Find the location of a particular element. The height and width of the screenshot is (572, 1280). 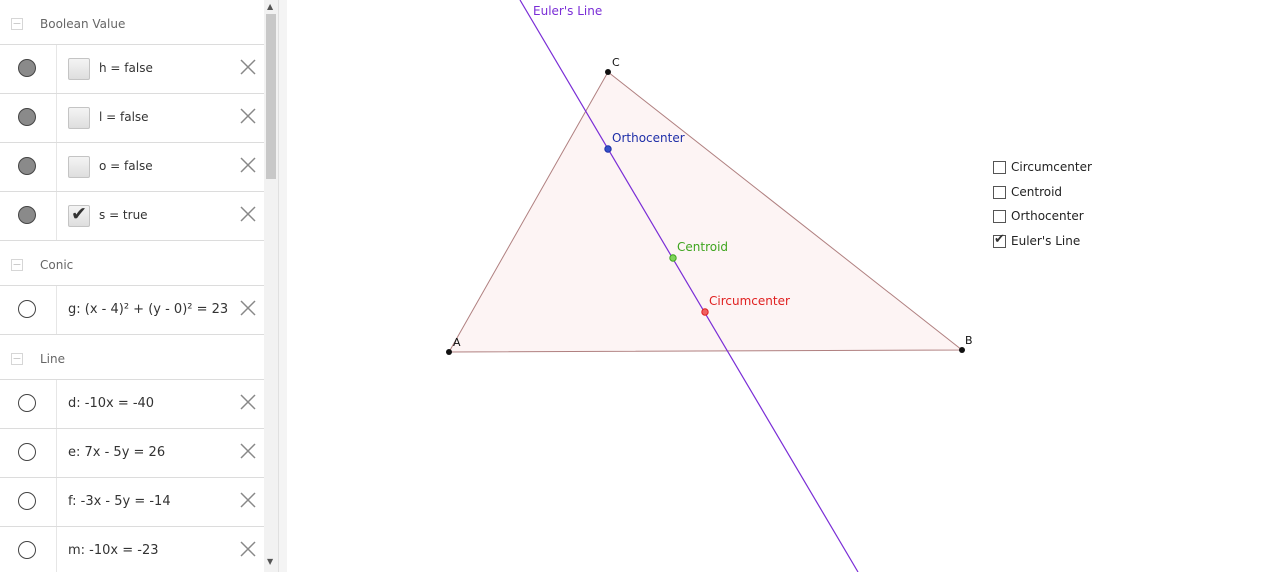

boolean-checkbox-l is located at coordinates (79, 118).